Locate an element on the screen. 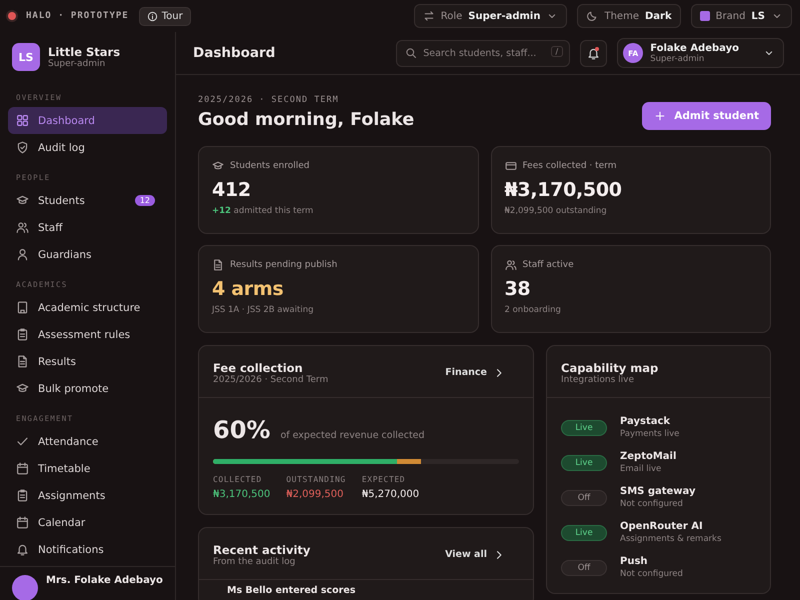  figure-value: ₦2,099,500 is located at coordinates (315, 494).